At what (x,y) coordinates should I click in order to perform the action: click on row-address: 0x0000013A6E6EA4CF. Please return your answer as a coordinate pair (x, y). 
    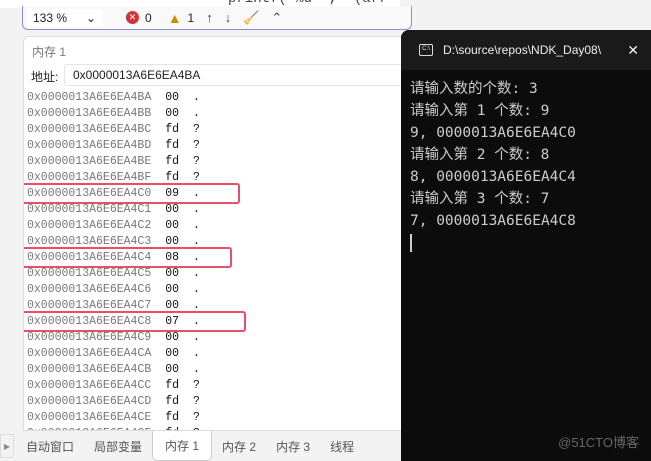
    Looking at the image, I should click on (89, 428).